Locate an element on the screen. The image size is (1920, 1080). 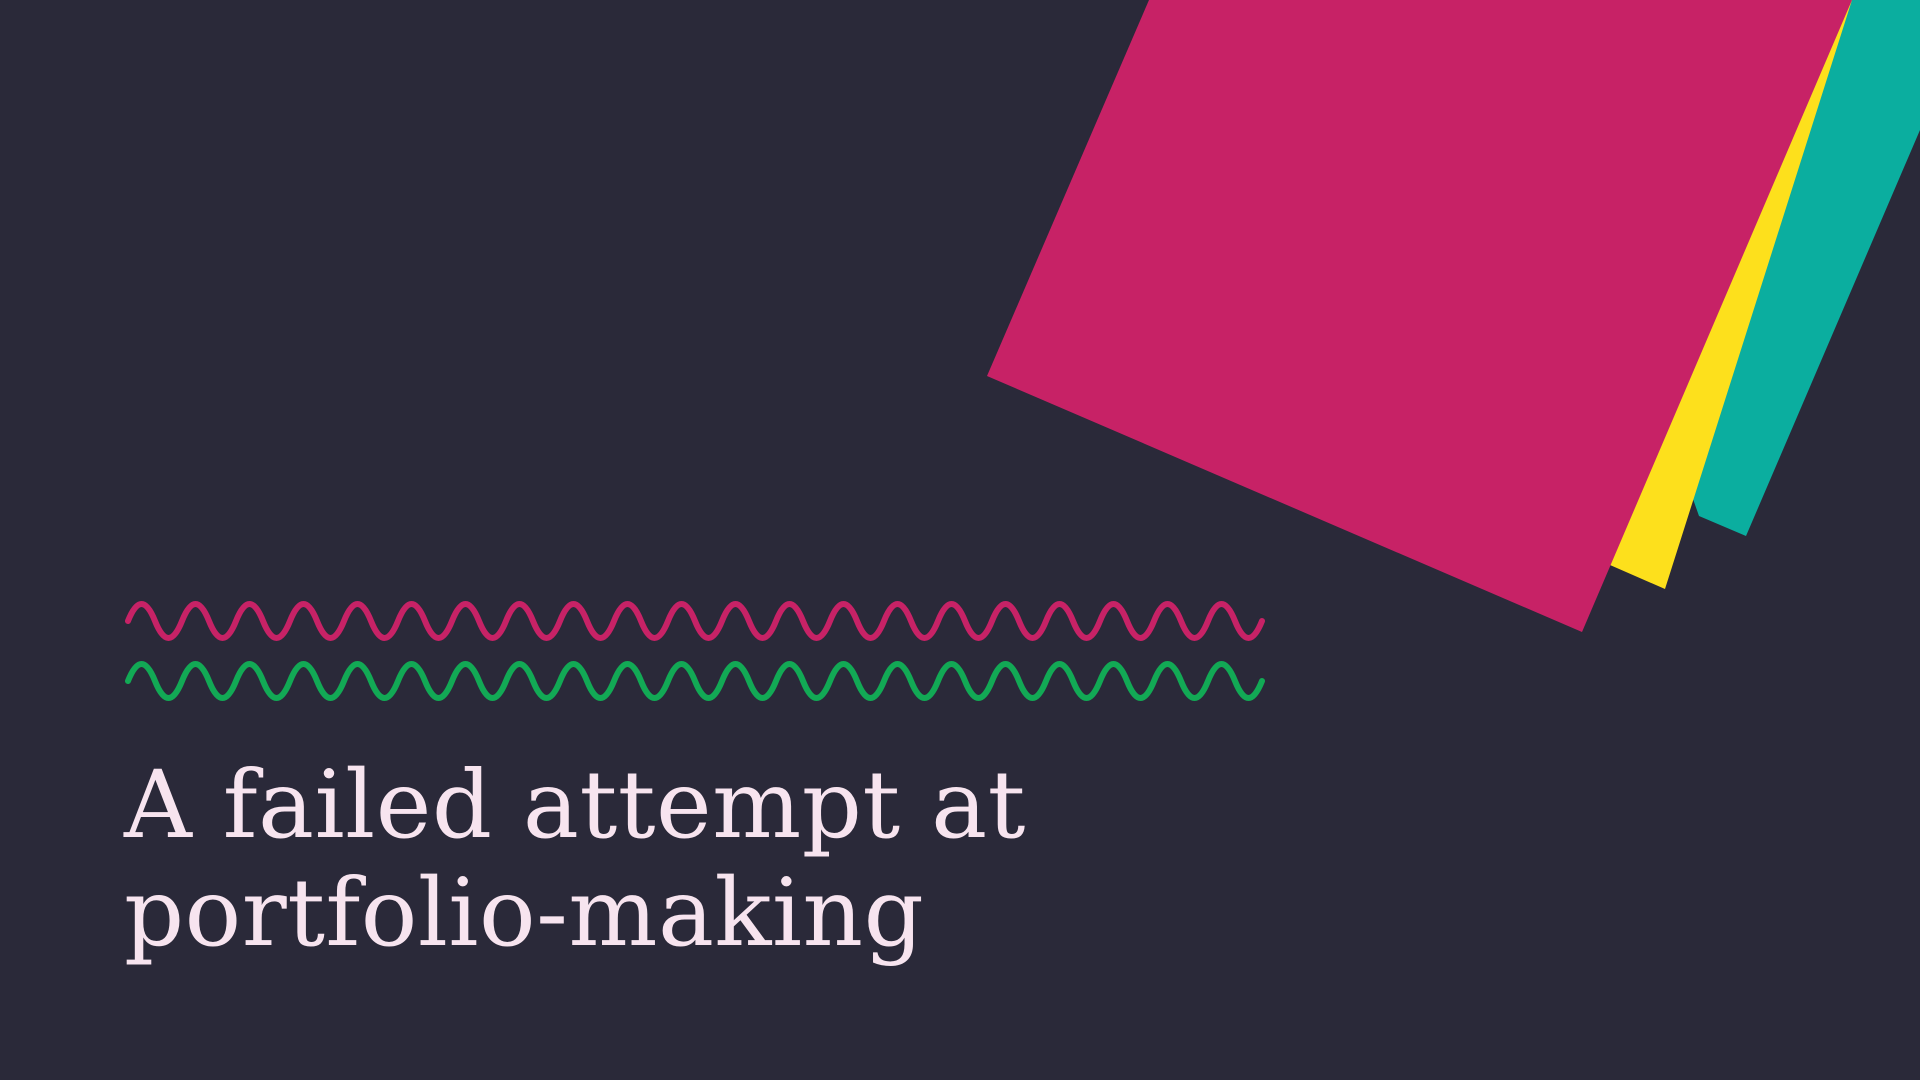
wavy-line-top-path is located at coordinates (695, 621).